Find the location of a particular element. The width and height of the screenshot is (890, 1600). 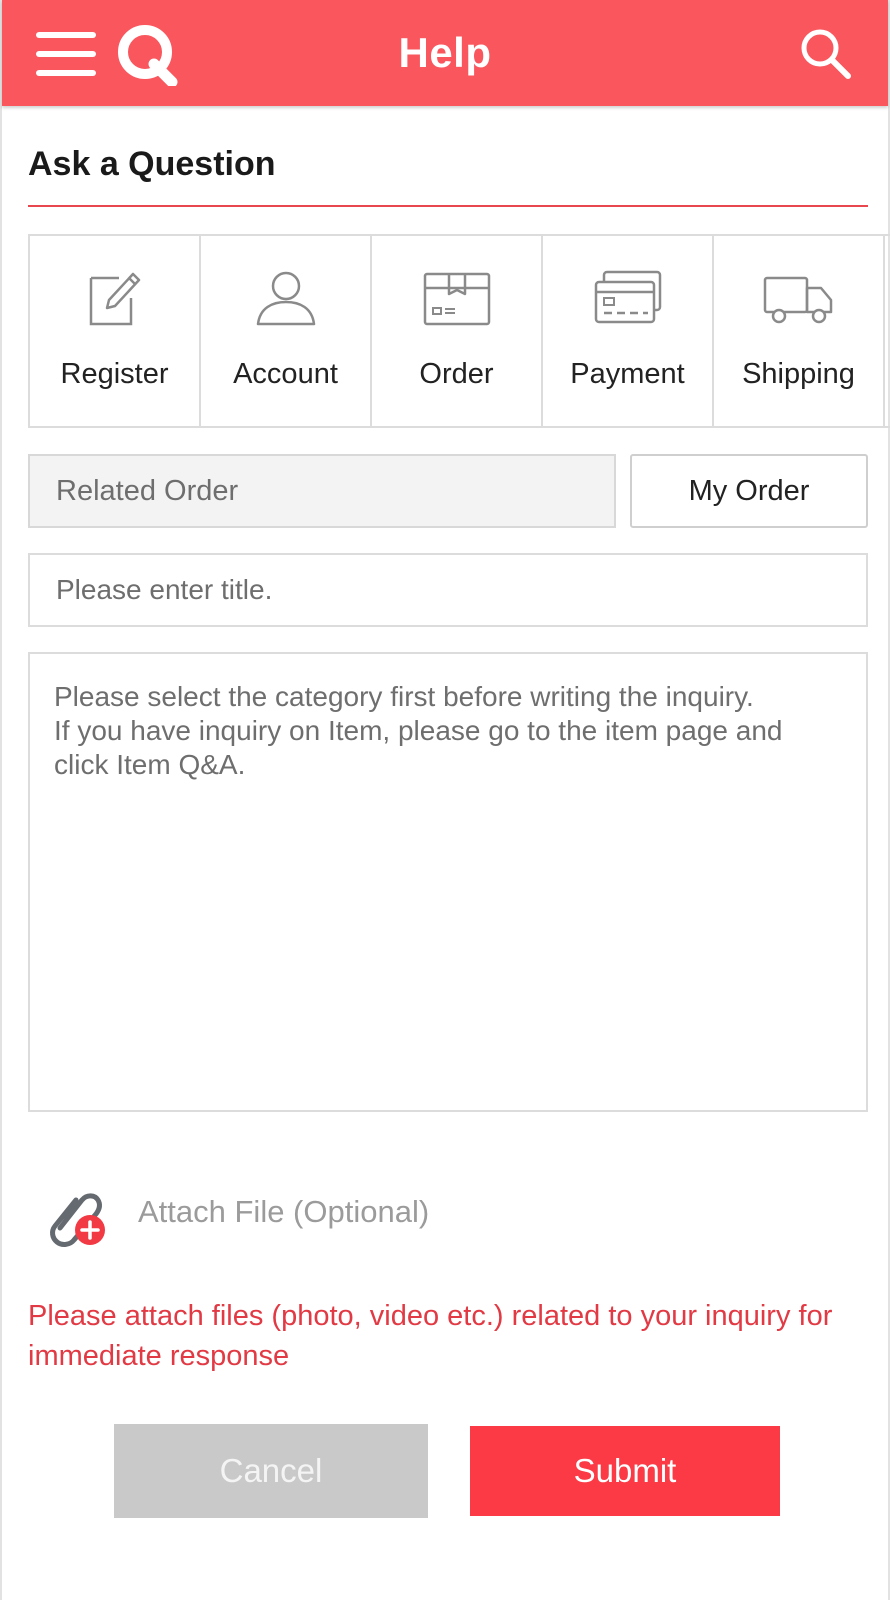

package-box-icon is located at coordinates (456, 299).